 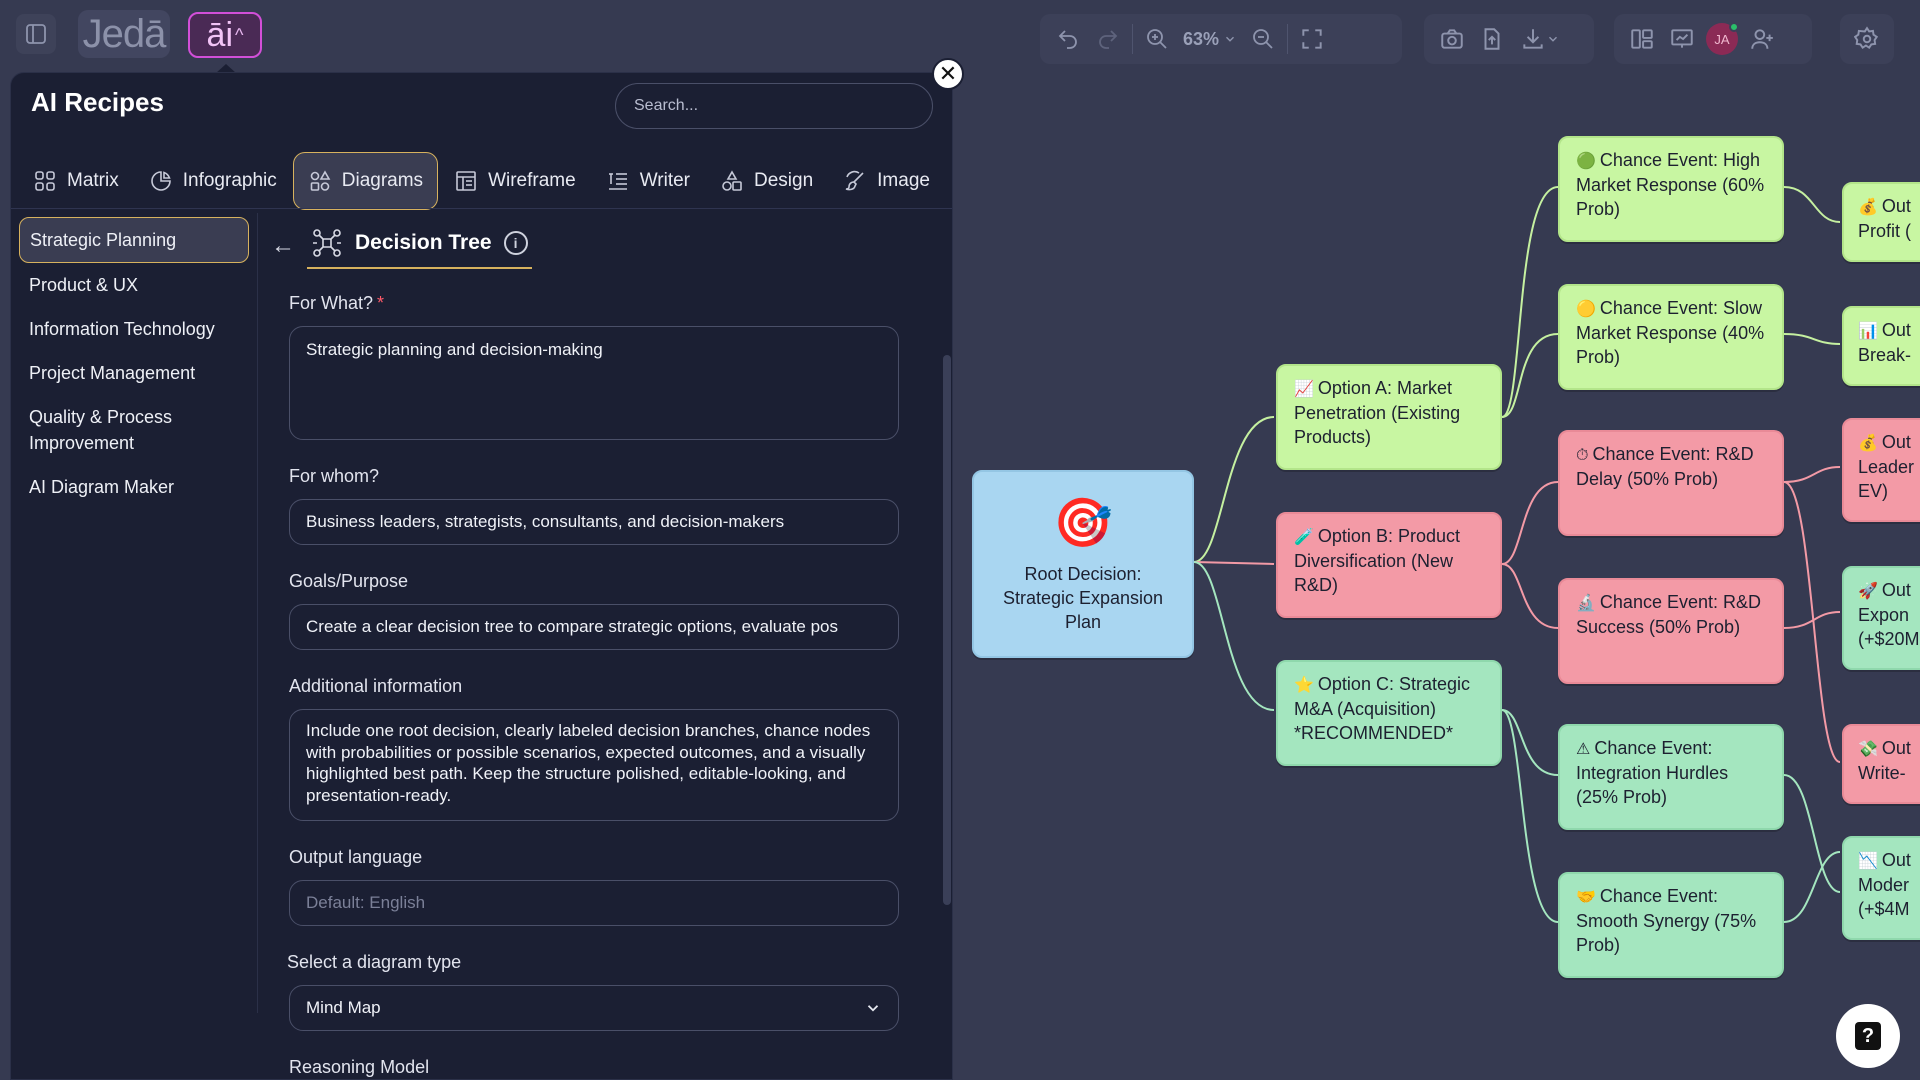 What do you see at coordinates (1881, 888) in the screenshot?
I see `outcome-node: 📉 Out Moder (+$4M` at bounding box center [1881, 888].